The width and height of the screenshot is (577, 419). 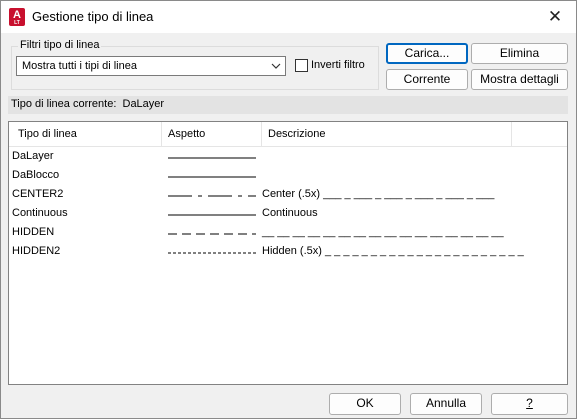 I want to click on delete-button: Elimina, so click(x=519, y=53).